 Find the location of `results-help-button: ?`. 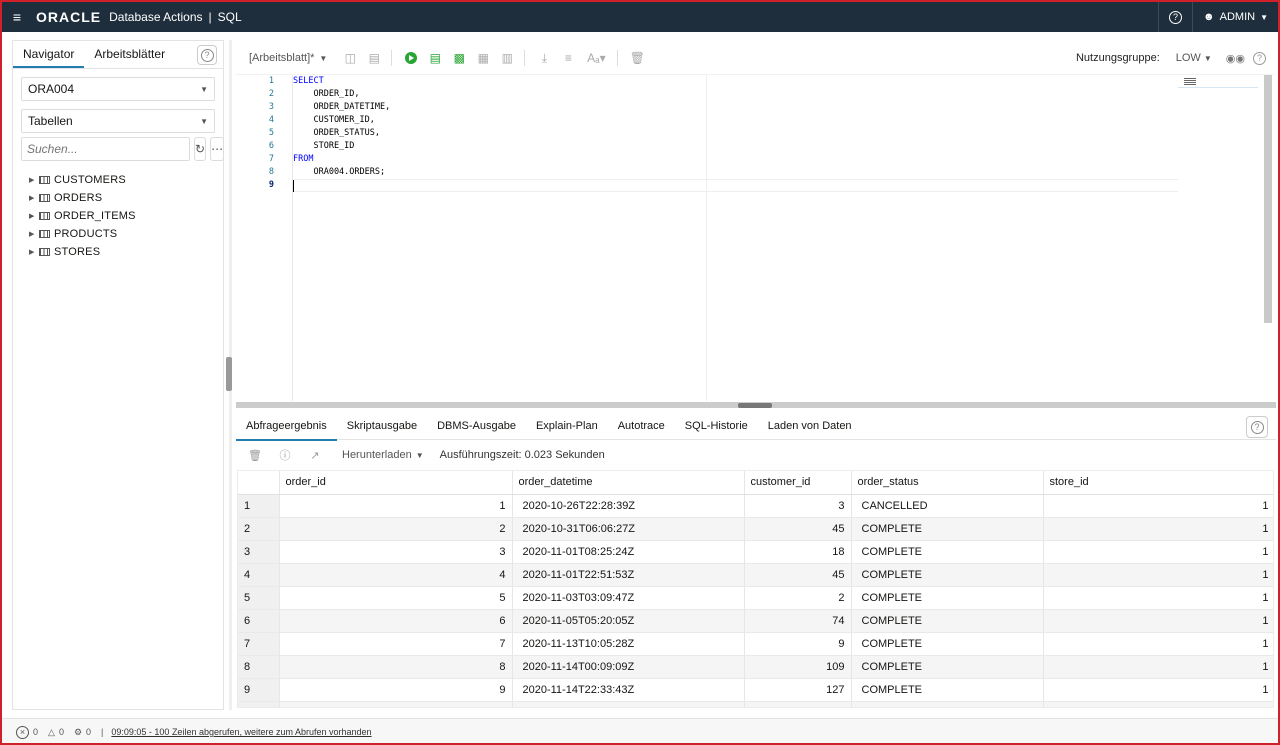

results-help-button: ? is located at coordinates (1257, 427).